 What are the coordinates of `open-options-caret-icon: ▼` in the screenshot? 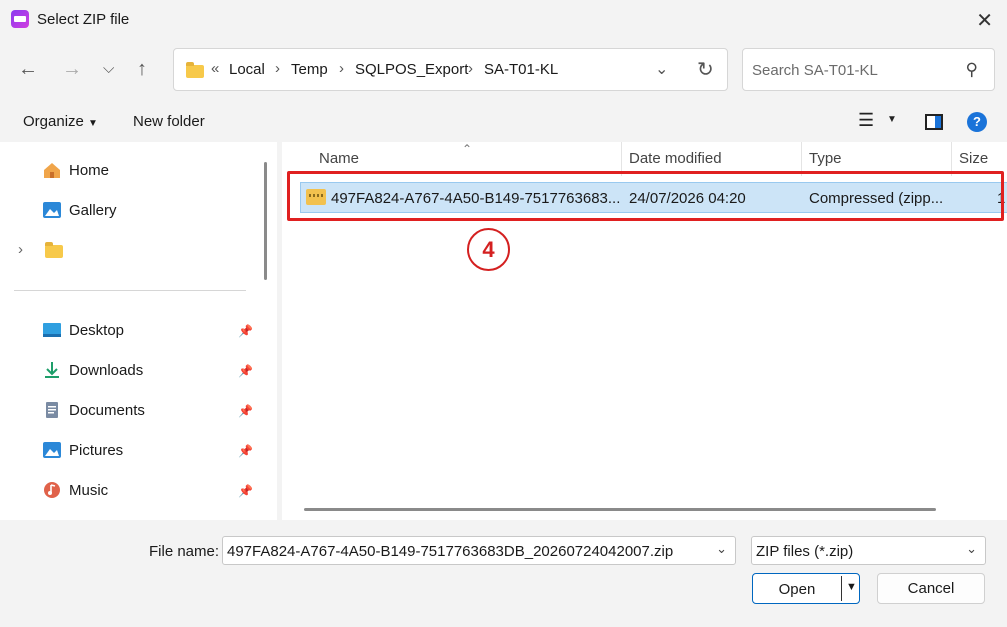 It's located at (851, 587).